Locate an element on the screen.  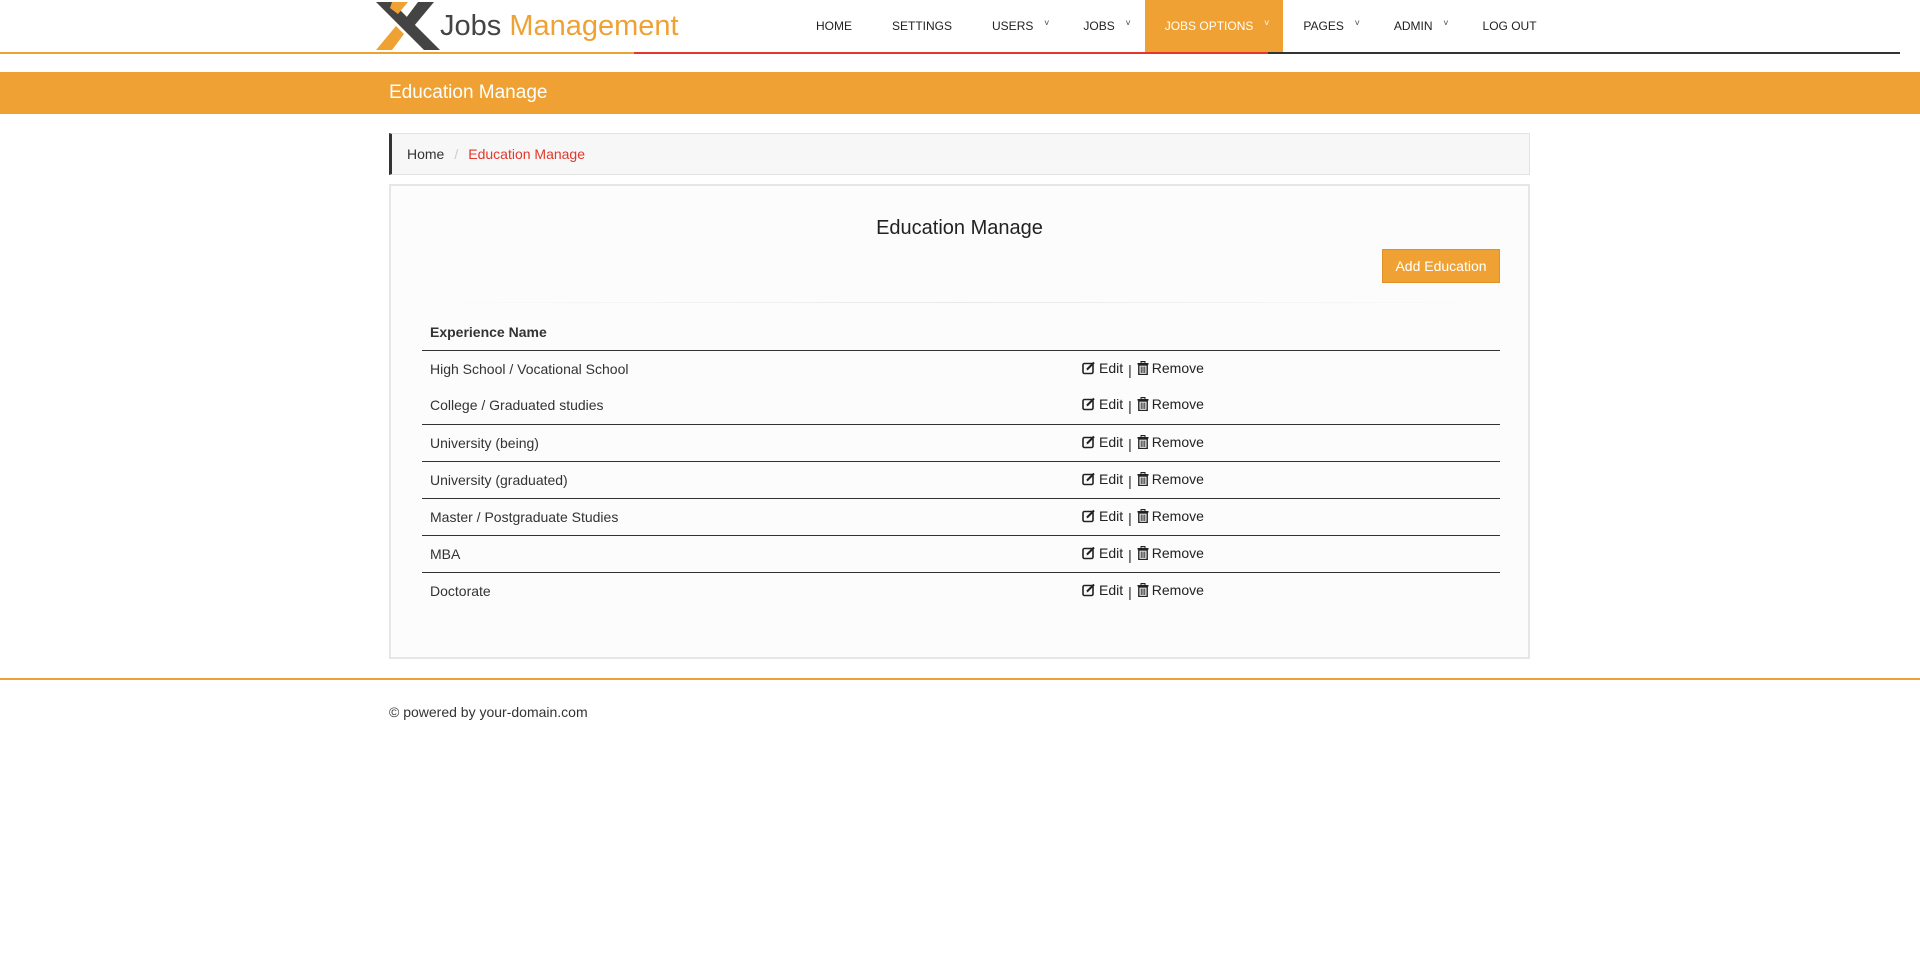
page-title: Education Manage is located at coordinates (468, 92).